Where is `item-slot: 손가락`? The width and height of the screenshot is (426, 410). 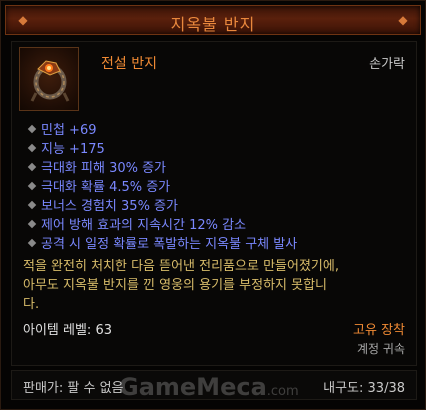
item-slot: 손가락 is located at coordinates (387, 64).